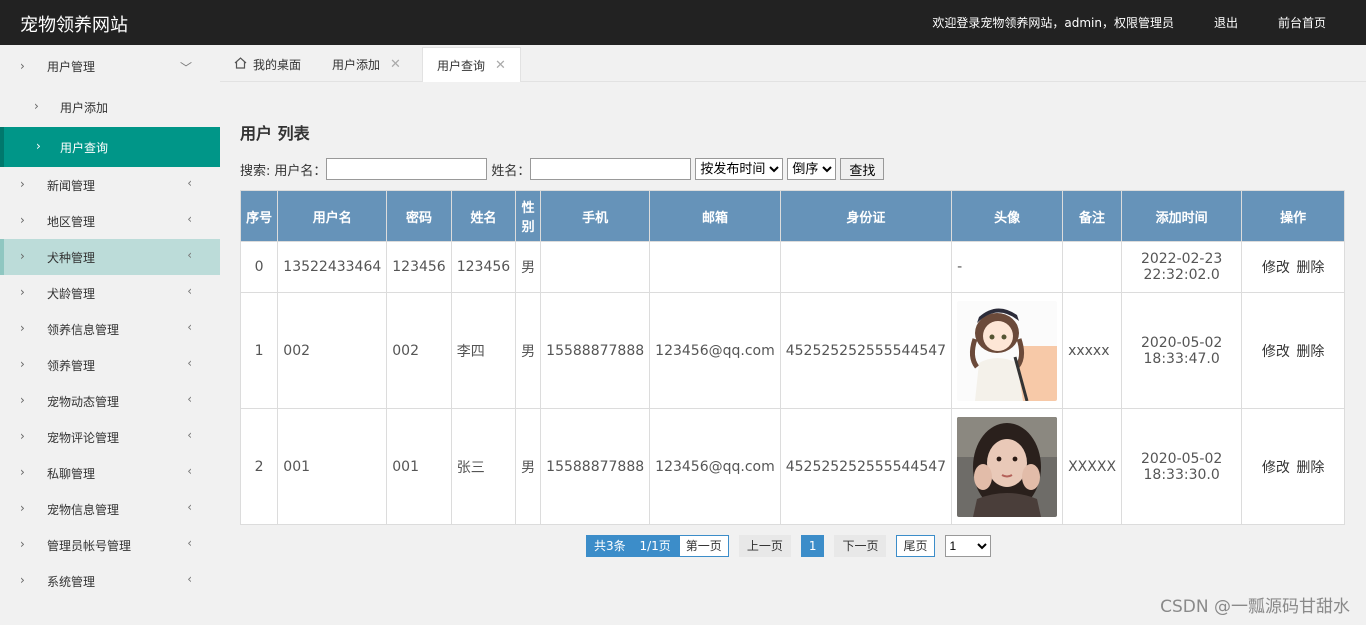 The width and height of the screenshot is (1366, 625). What do you see at coordinates (407, 169) in the screenshot?
I see `username-input` at bounding box center [407, 169].